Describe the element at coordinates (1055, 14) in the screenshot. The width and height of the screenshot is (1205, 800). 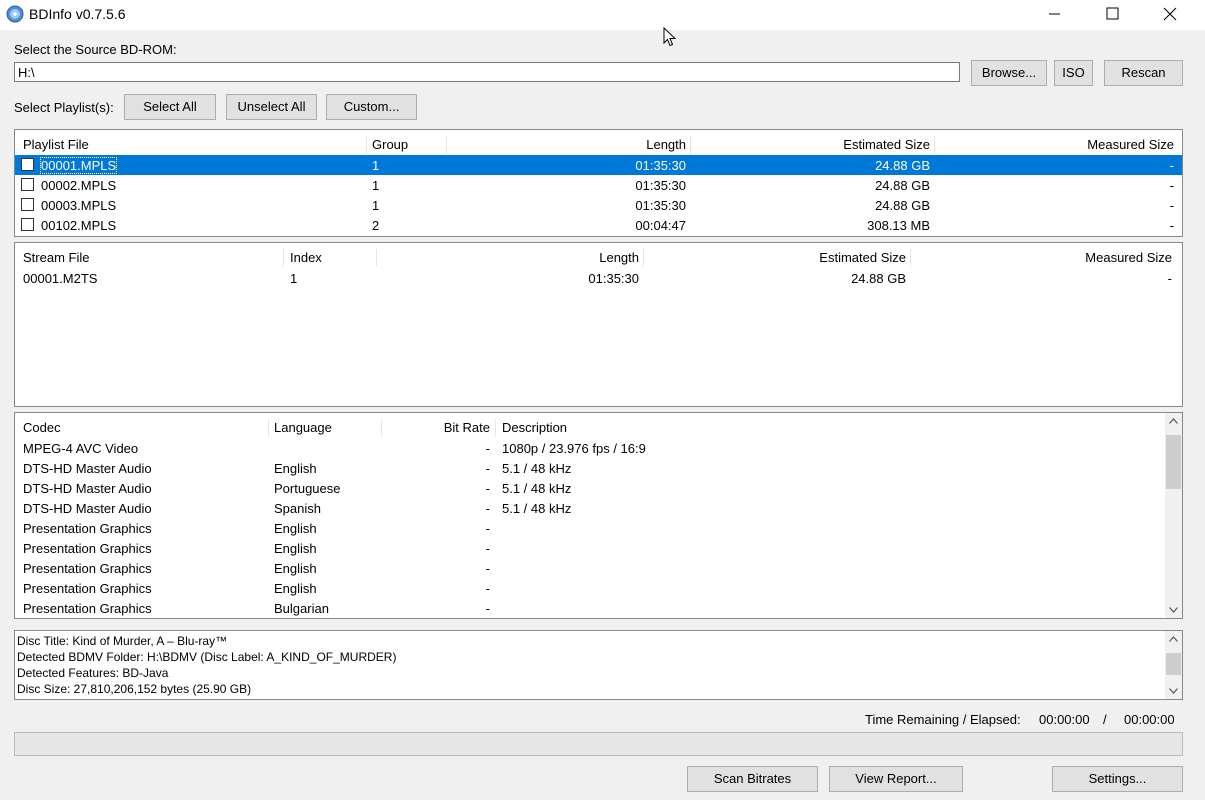
I see `minimize-button` at that location.